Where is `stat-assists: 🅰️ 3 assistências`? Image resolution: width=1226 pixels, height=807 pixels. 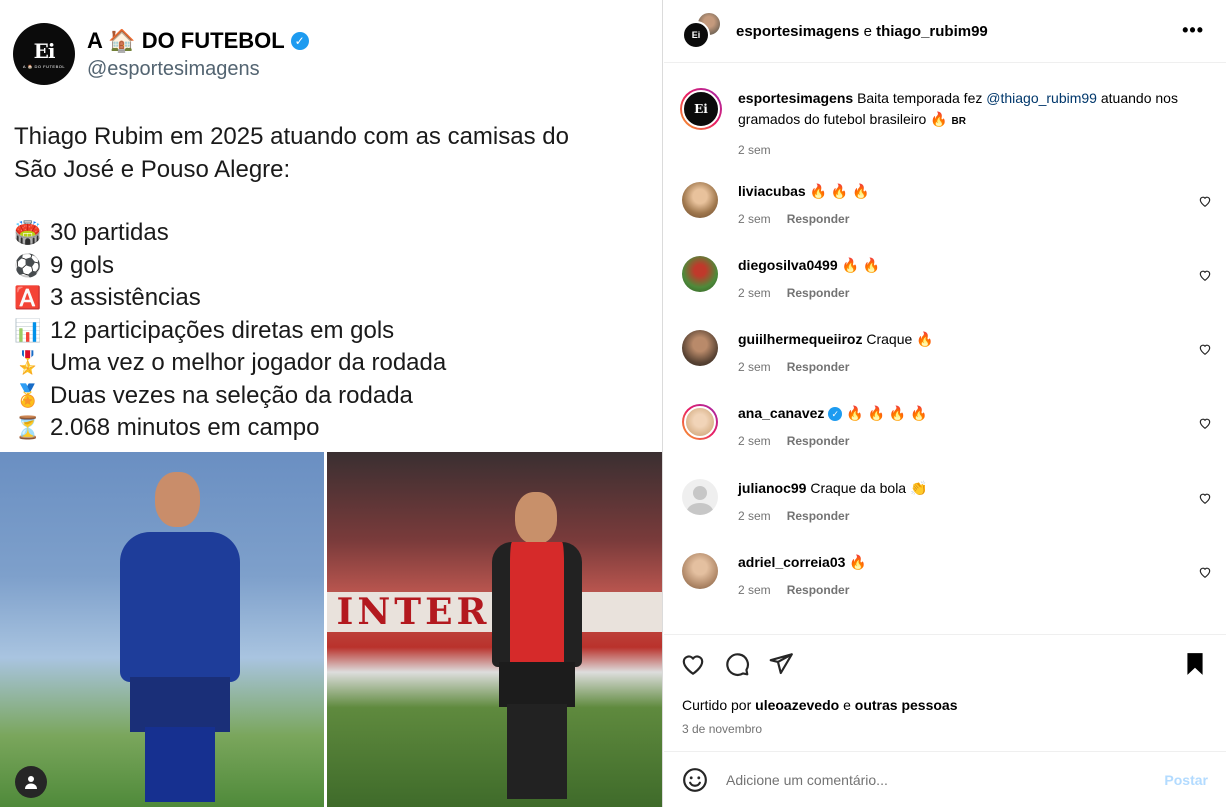 stat-assists: 🅰️ 3 assistências is located at coordinates (230, 298).